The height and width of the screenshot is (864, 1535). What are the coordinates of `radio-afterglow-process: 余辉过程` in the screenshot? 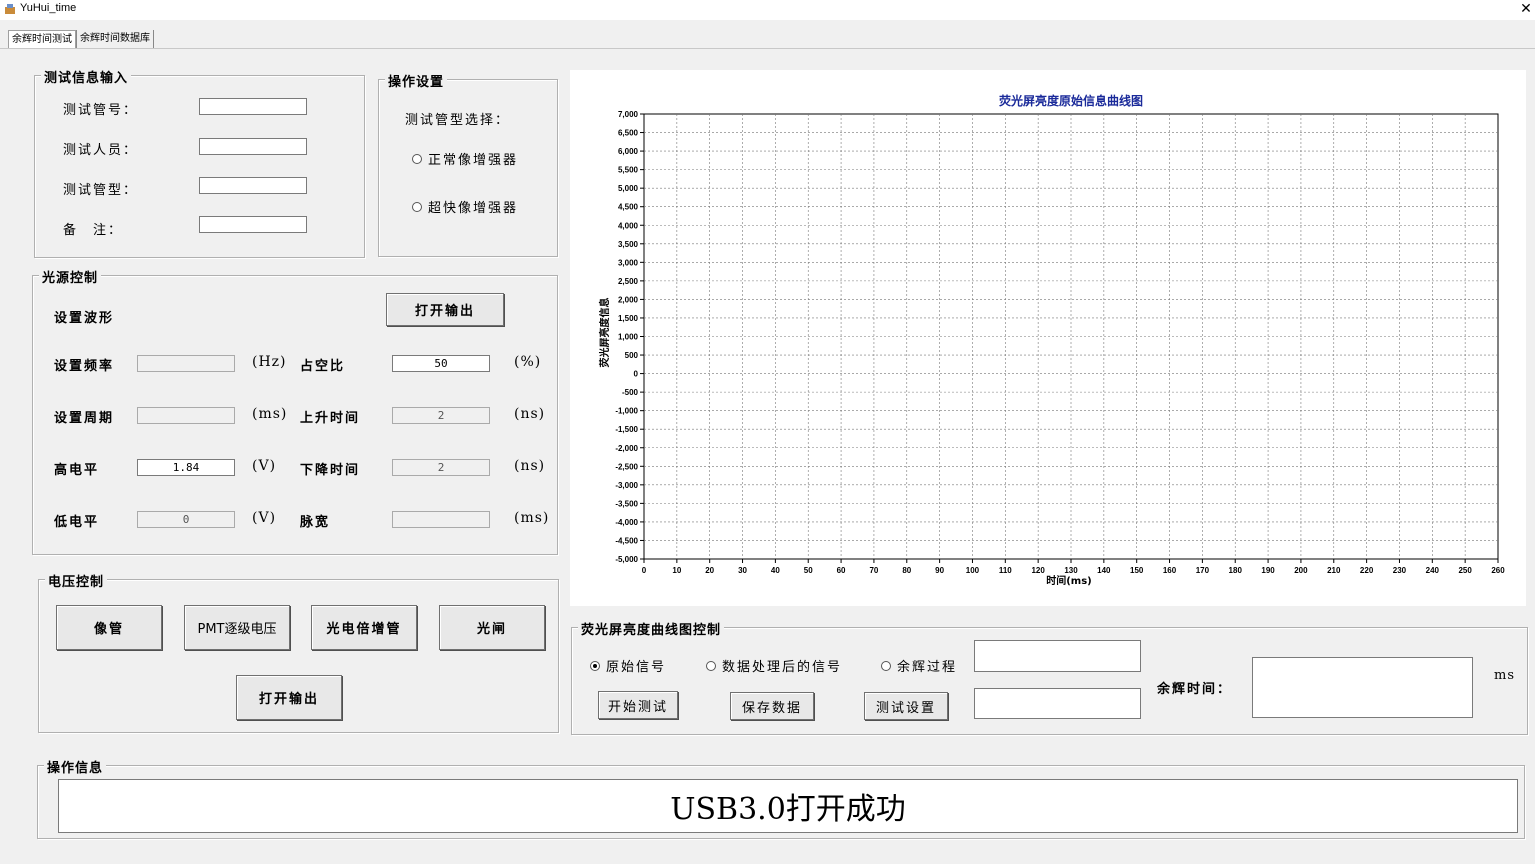 It's located at (919, 665).